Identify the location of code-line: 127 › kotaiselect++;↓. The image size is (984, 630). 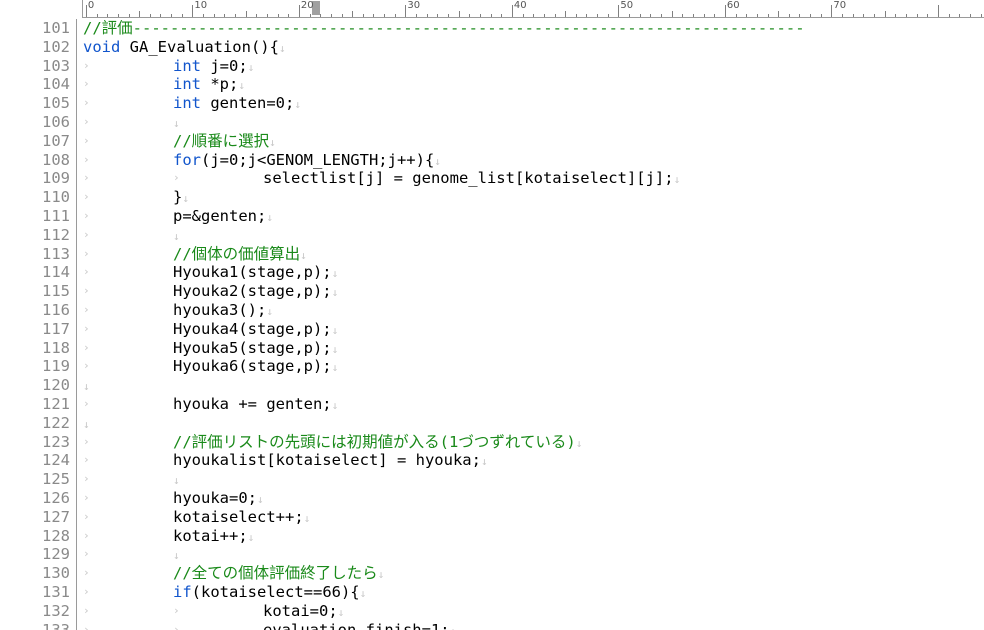
(492, 517).